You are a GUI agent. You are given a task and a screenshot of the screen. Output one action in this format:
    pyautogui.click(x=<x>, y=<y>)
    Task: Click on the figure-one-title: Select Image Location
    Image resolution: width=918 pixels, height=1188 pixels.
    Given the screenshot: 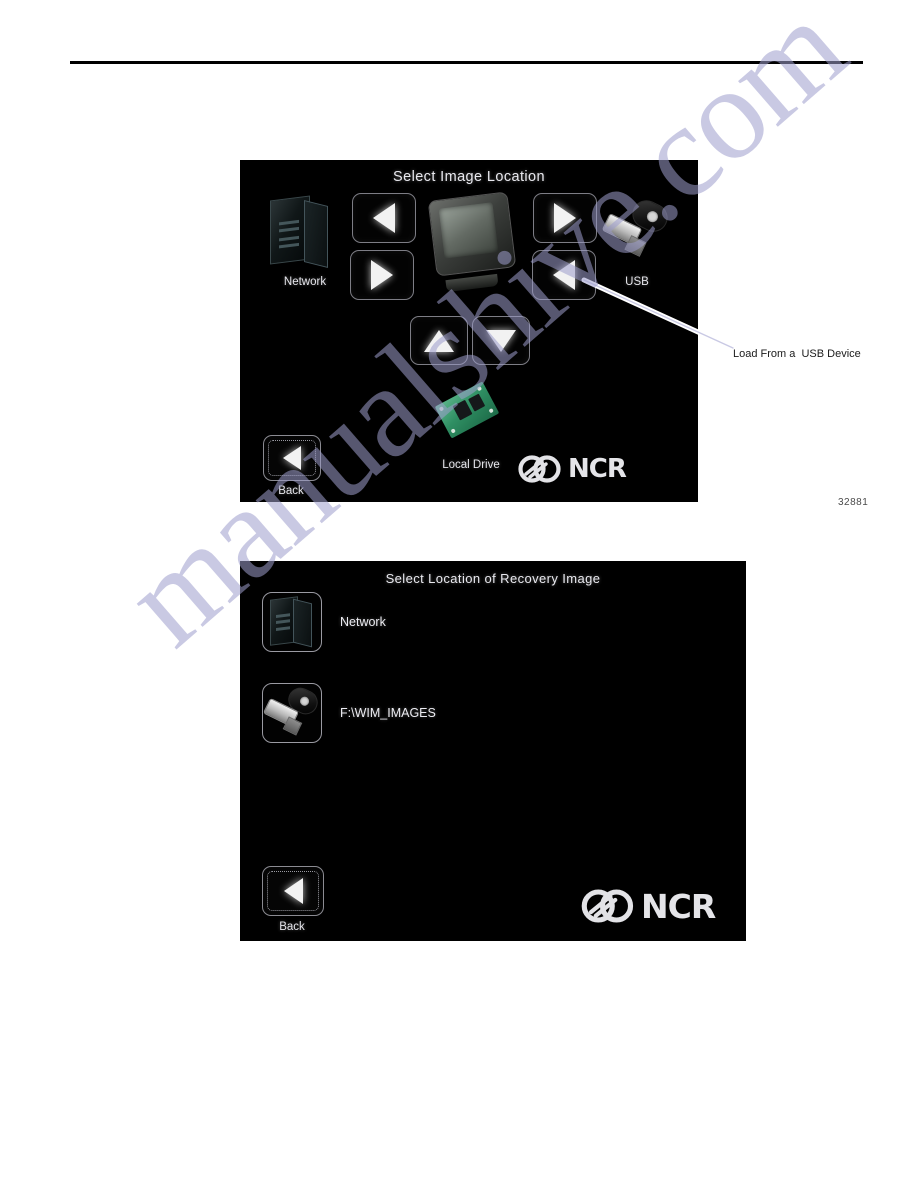 What is the action you would take?
    pyautogui.click(x=469, y=177)
    